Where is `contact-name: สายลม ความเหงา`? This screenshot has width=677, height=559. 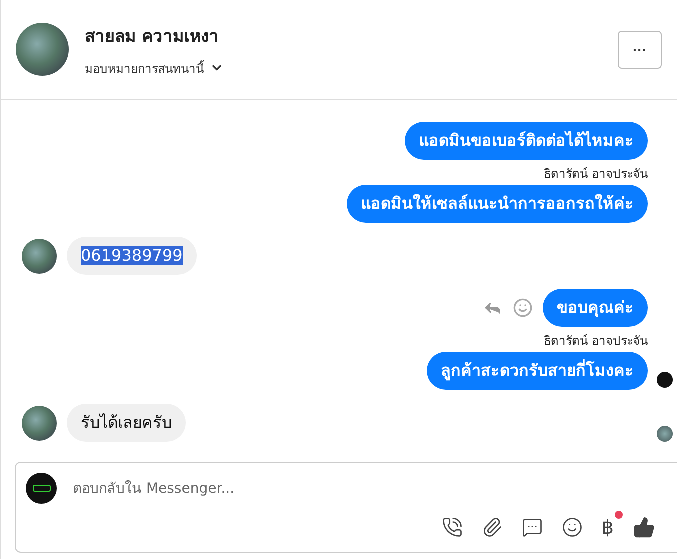
contact-name: สายลม ความเหงา is located at coordinates (152, 37).